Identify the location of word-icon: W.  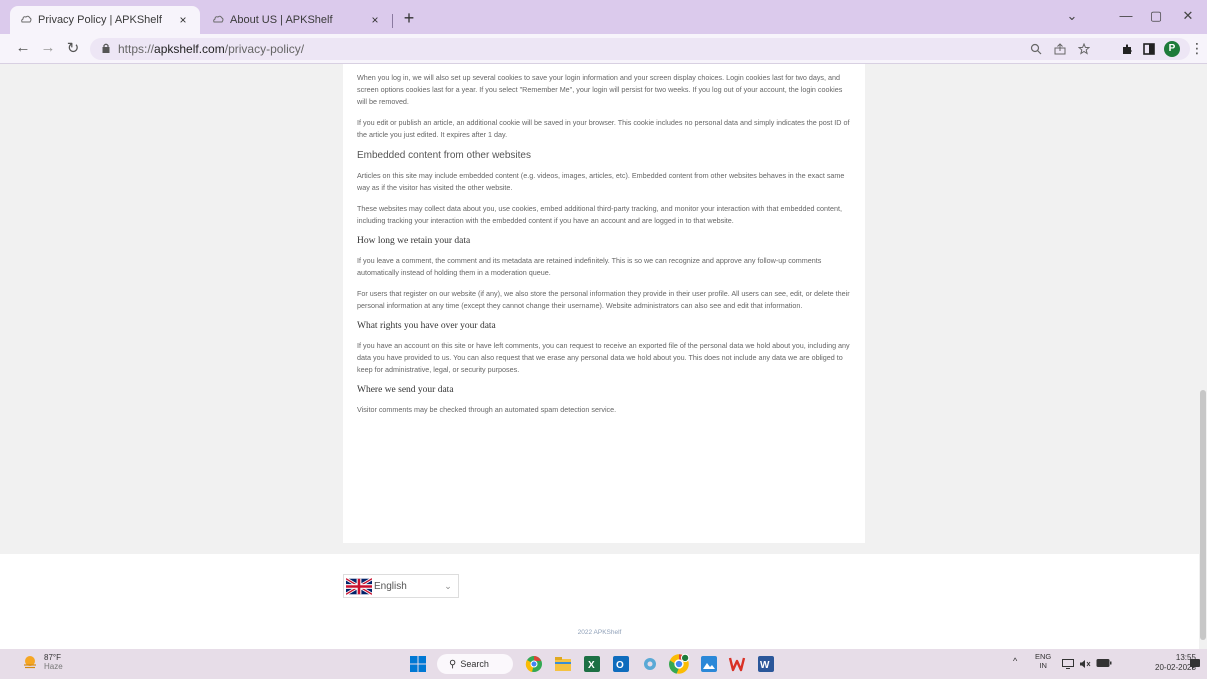
(766, 664).